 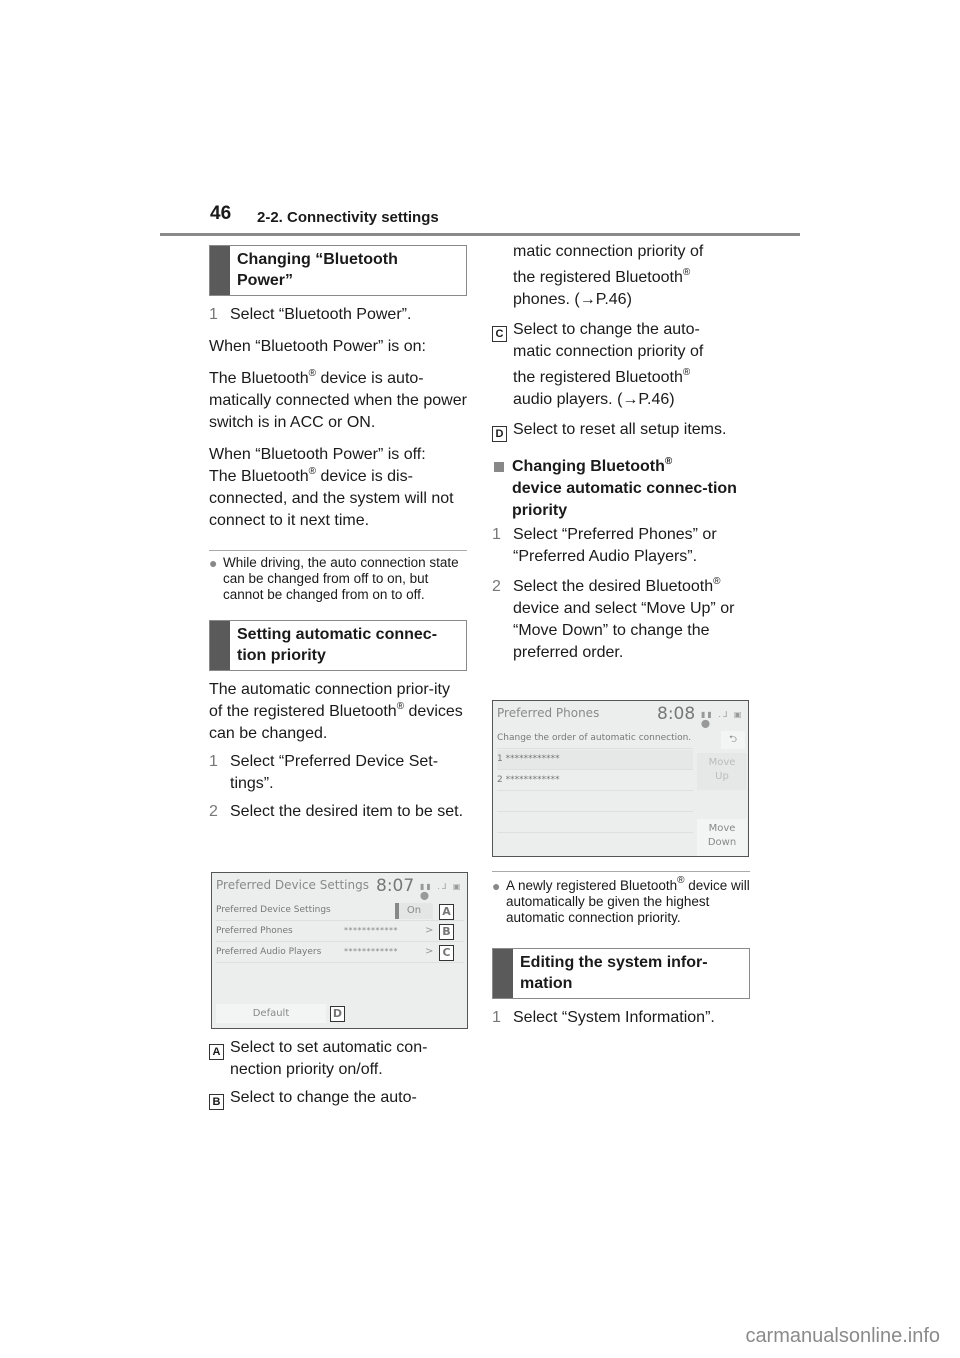 I want to click on page-number: 46, so click(x=221, y=213).